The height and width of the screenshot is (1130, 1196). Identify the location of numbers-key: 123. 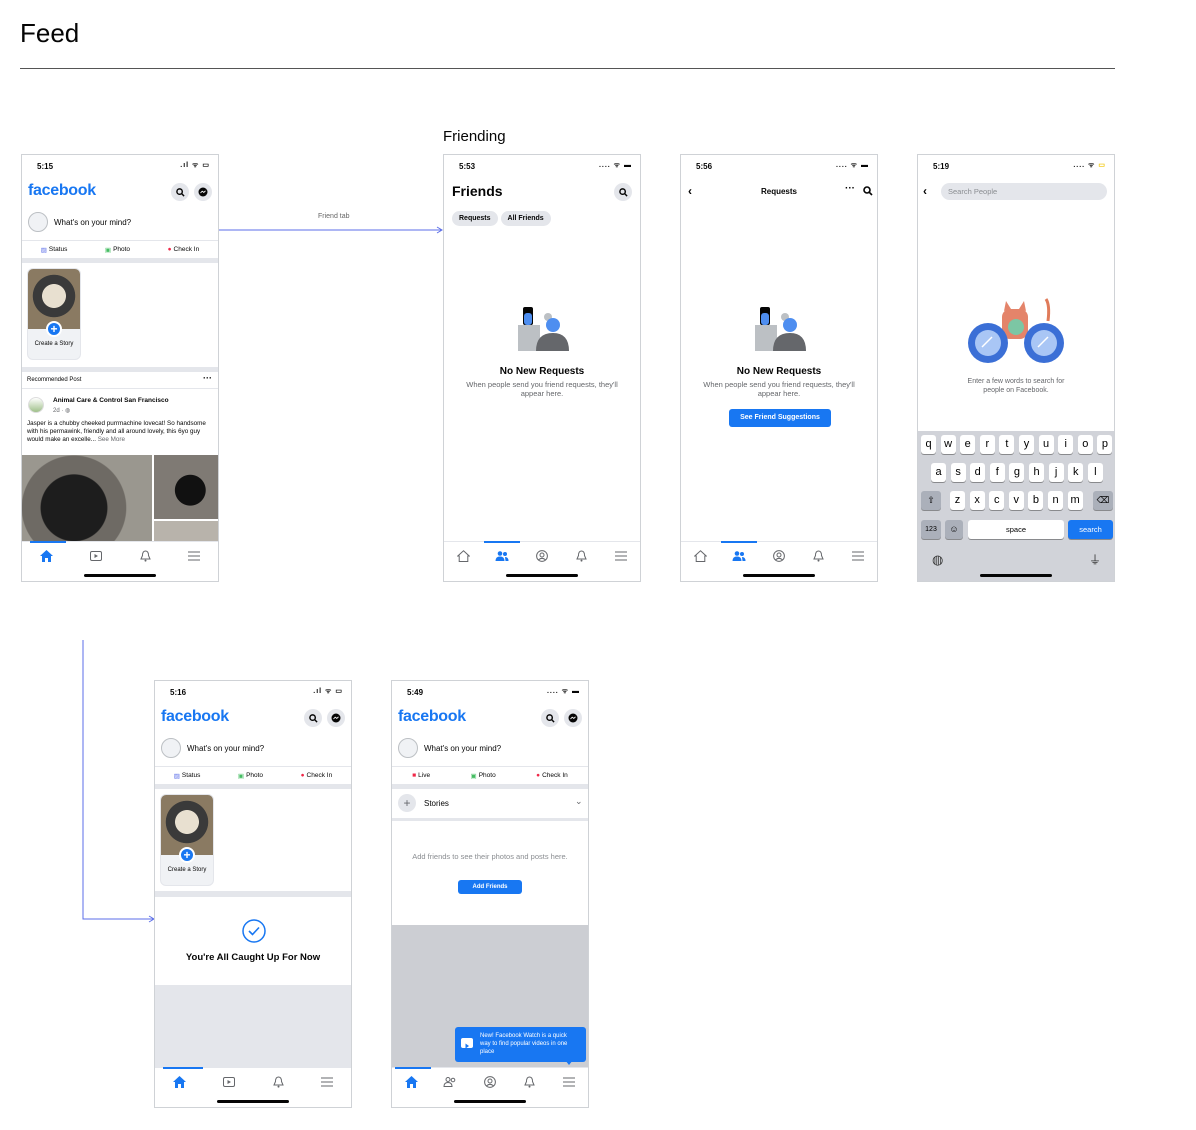
(931, 529).